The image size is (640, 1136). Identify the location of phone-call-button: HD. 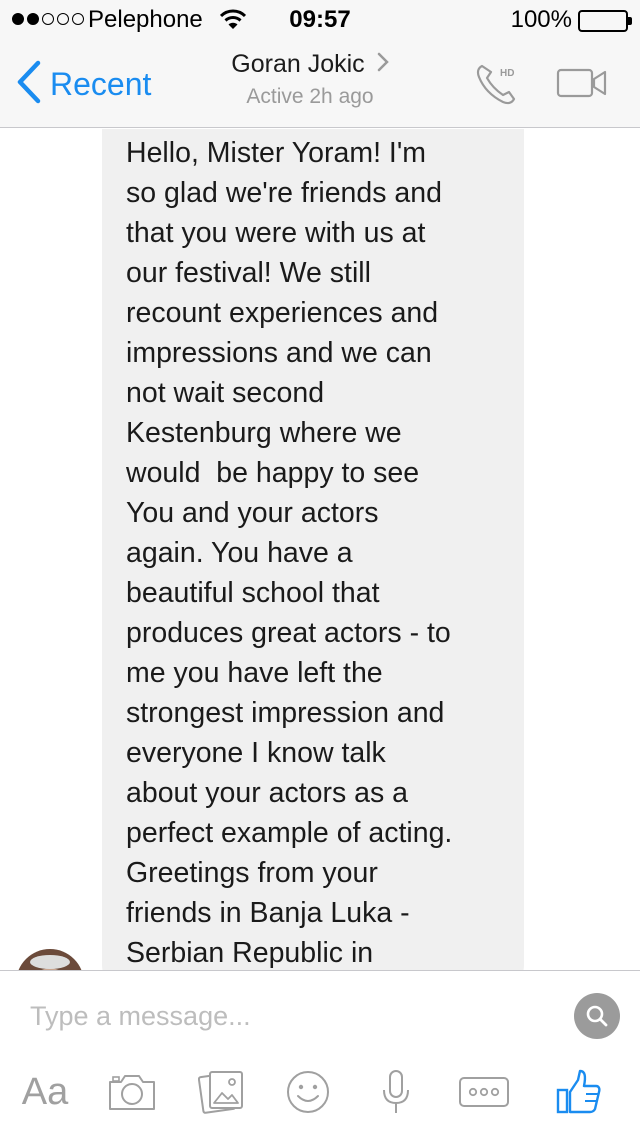
(499, 86).